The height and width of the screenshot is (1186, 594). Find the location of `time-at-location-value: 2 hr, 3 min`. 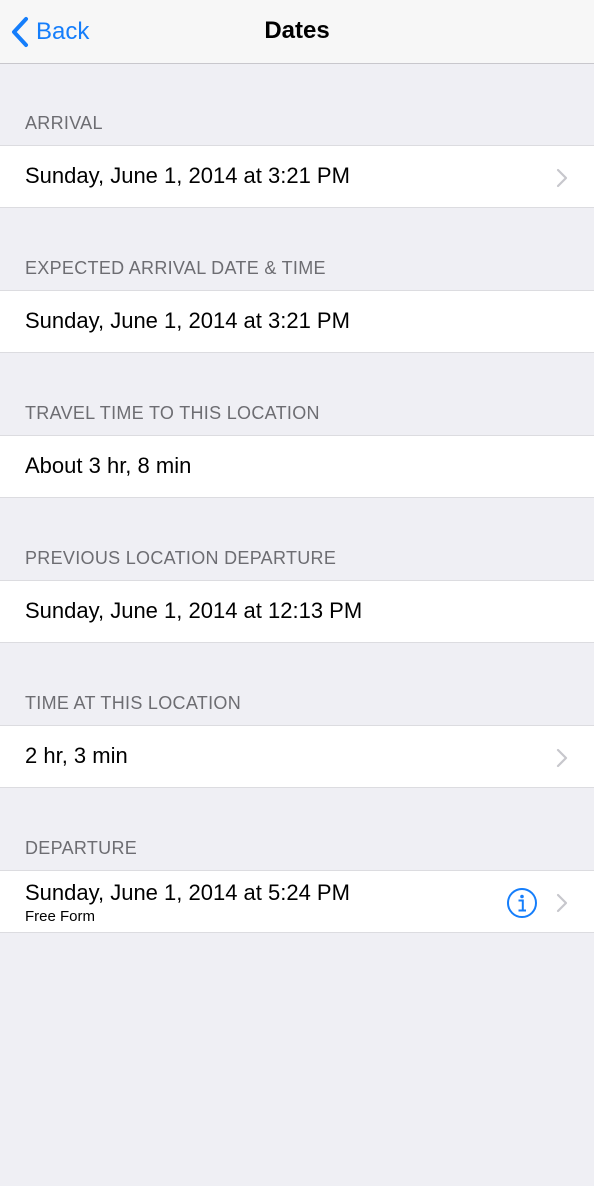

time-at-location-value: 2 hr, 3 min is located at coordinates (76, 755).